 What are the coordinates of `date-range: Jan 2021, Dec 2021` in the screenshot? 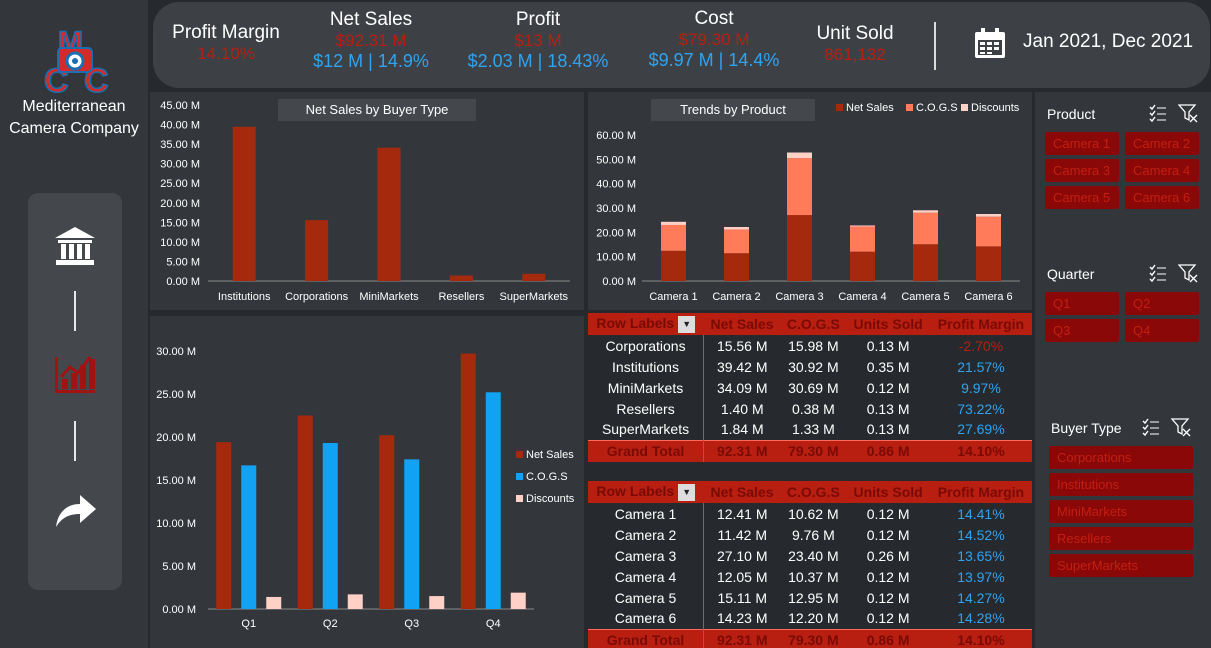 It's located at (1108, 42).